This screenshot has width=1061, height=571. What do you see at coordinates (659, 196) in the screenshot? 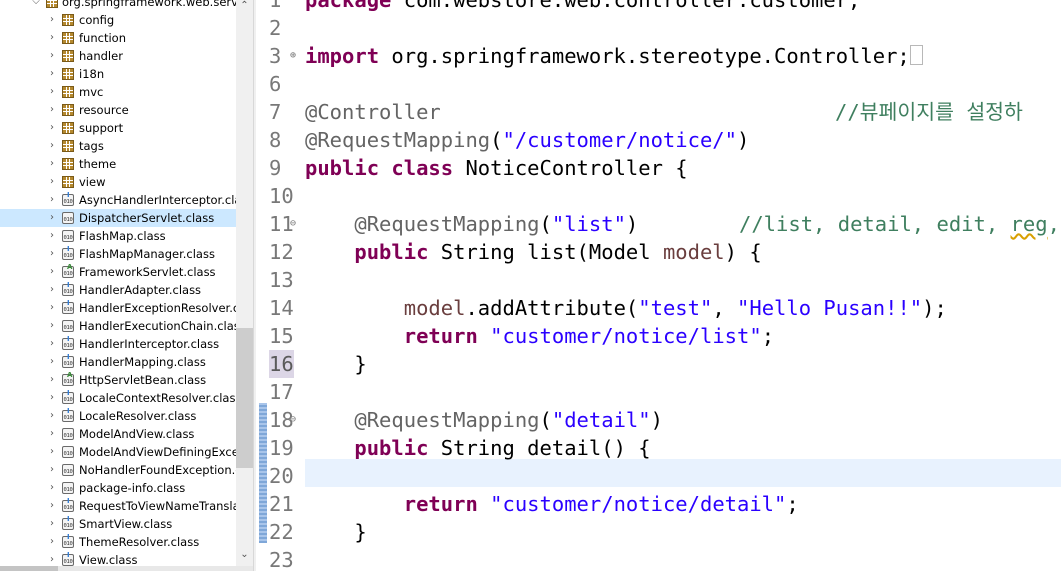
I see `code-line: 10` at bounding box center [659, 196].